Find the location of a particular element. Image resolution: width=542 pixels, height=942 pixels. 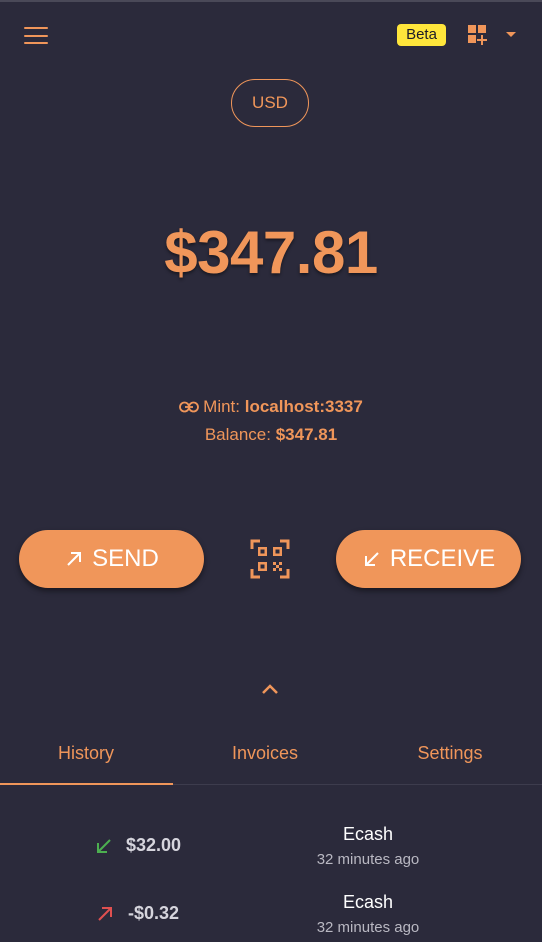

history-item: -$0.32 Ecash 32 minutes ago is located at coordinates (271, 915).